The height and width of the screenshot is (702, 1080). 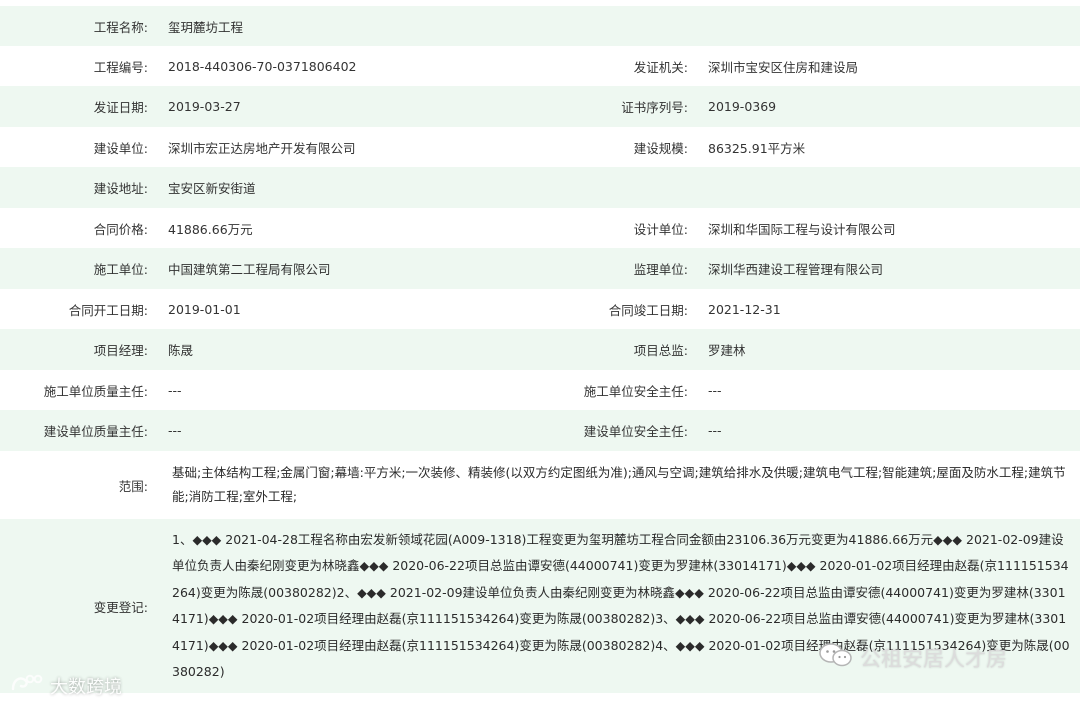 What do you see at coordinates (262, 66) in the screenshot?
I see `value-project-number: 2018-440306-70-0371806402` at bounding box center [262, 66].